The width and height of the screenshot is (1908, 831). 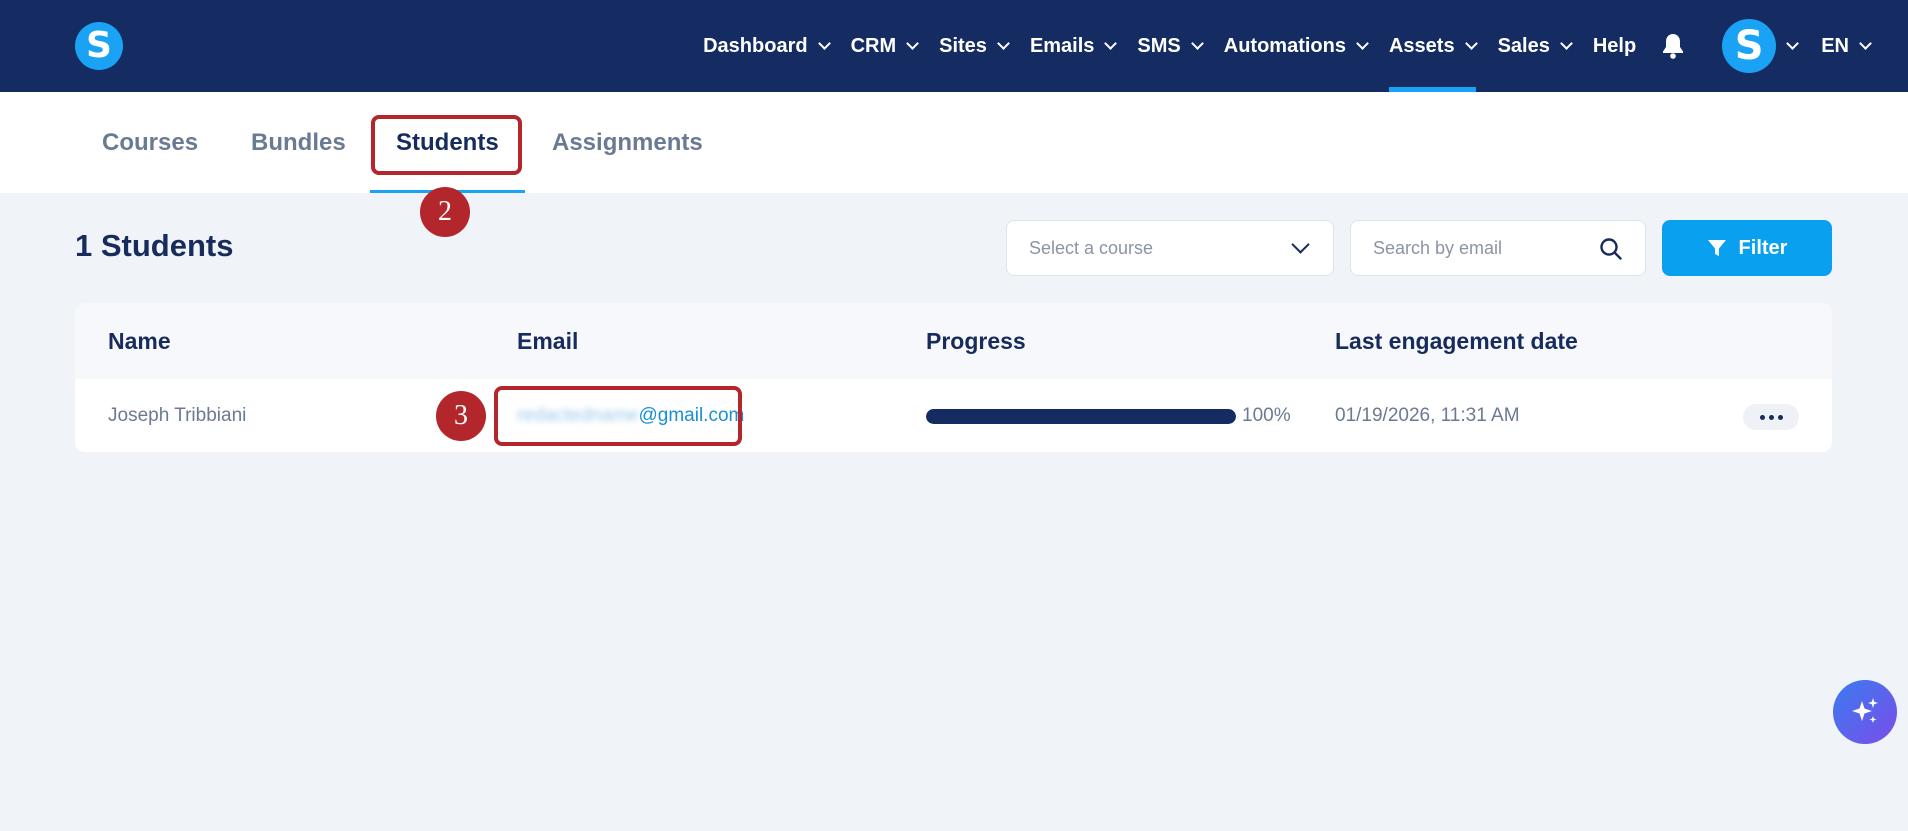 I want to click on nav-label: Help, so click(x=1614, y=45).